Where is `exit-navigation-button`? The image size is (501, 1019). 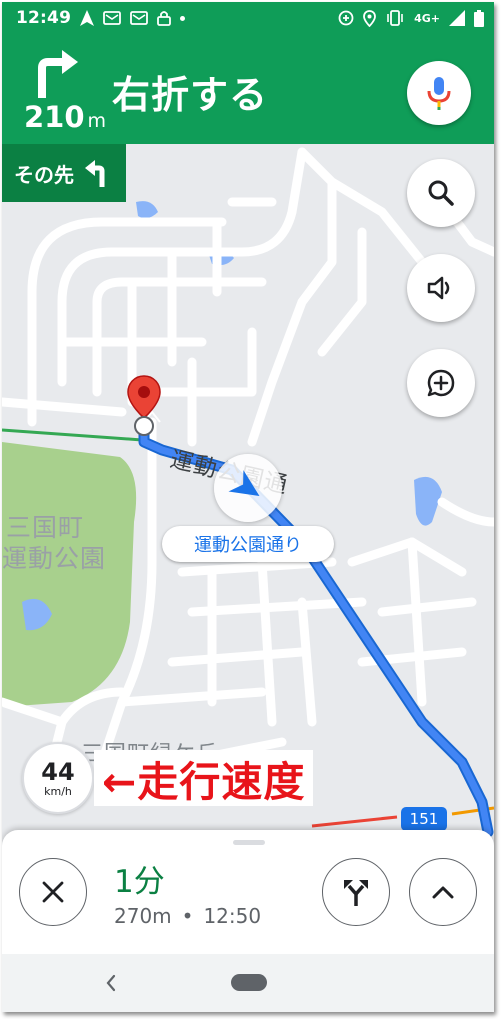 exit-navigation-button is located at coordinates (53, 892).